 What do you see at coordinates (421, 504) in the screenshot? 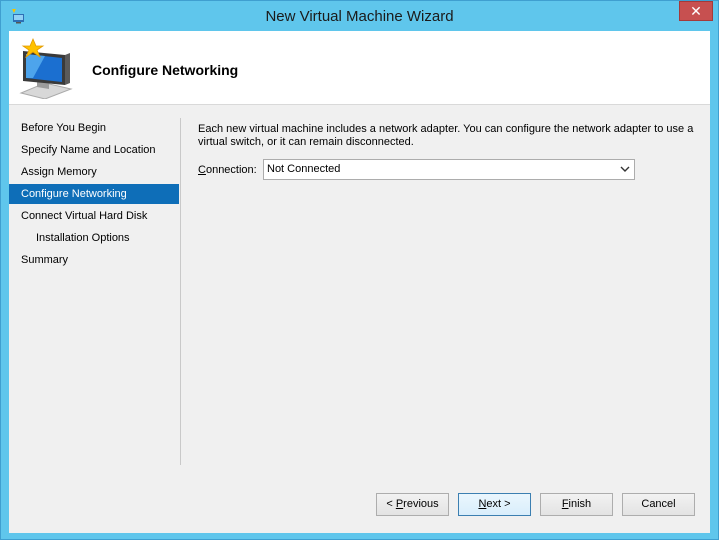
I see `previous-rest: revious` at bounding box center [421, 504].